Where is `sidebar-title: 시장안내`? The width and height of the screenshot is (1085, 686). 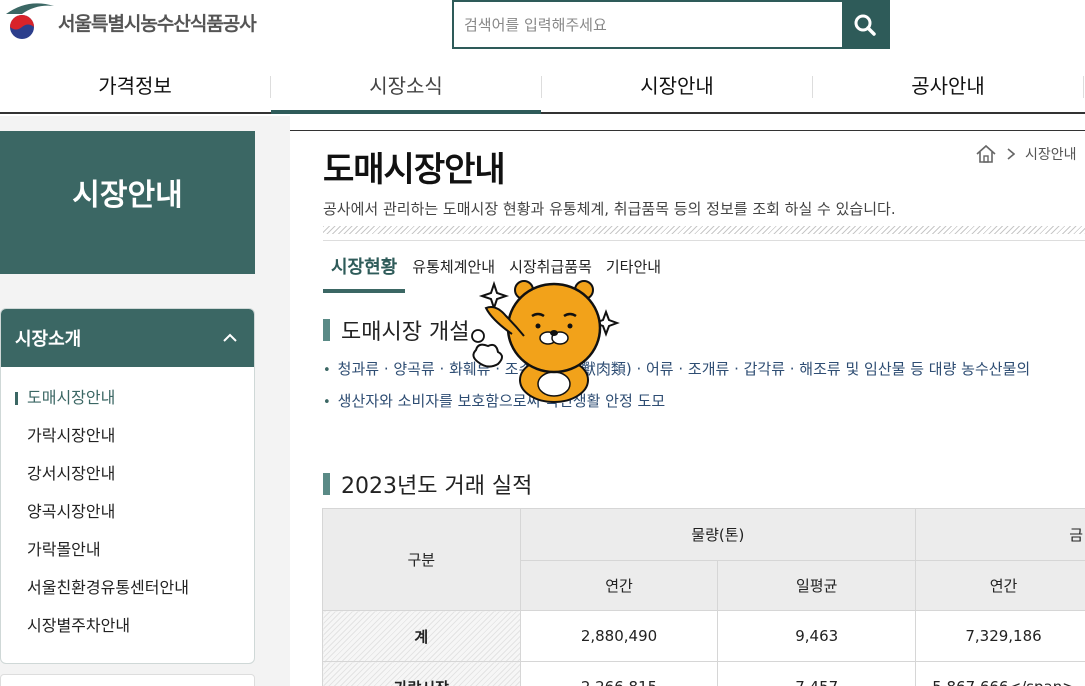
sidebar-title: 시장안내 is located at coordinates (127, 202).